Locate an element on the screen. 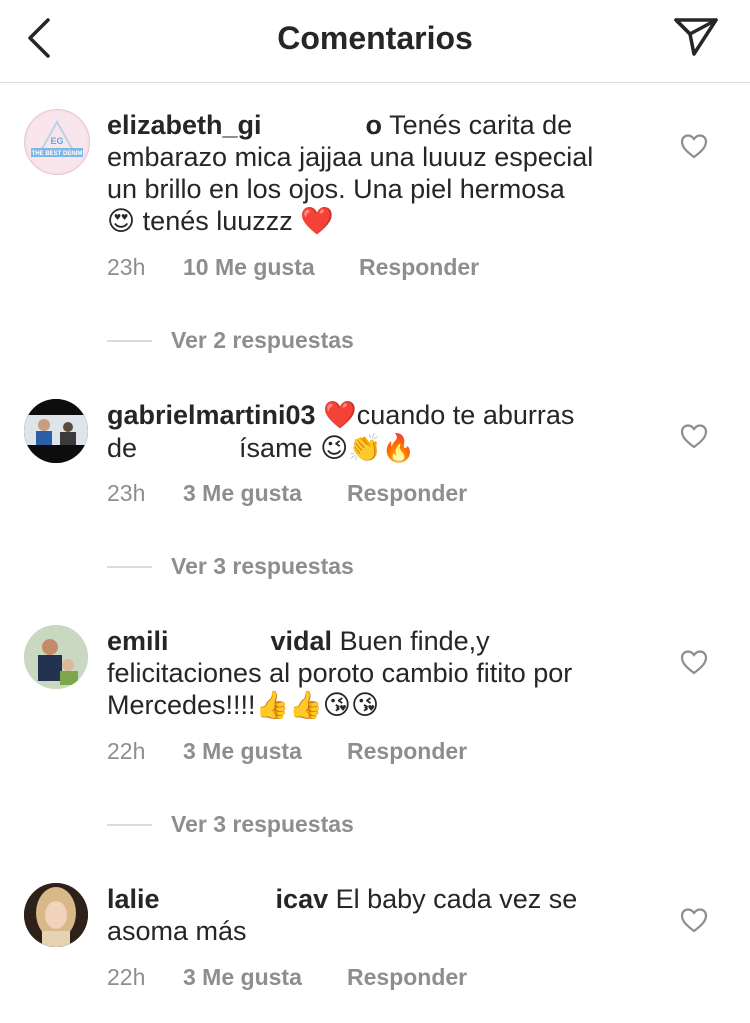 The height and width of the screenshot is (1023, 750). likes-count: 10 Me gusta is located at coordinates (249, 267).